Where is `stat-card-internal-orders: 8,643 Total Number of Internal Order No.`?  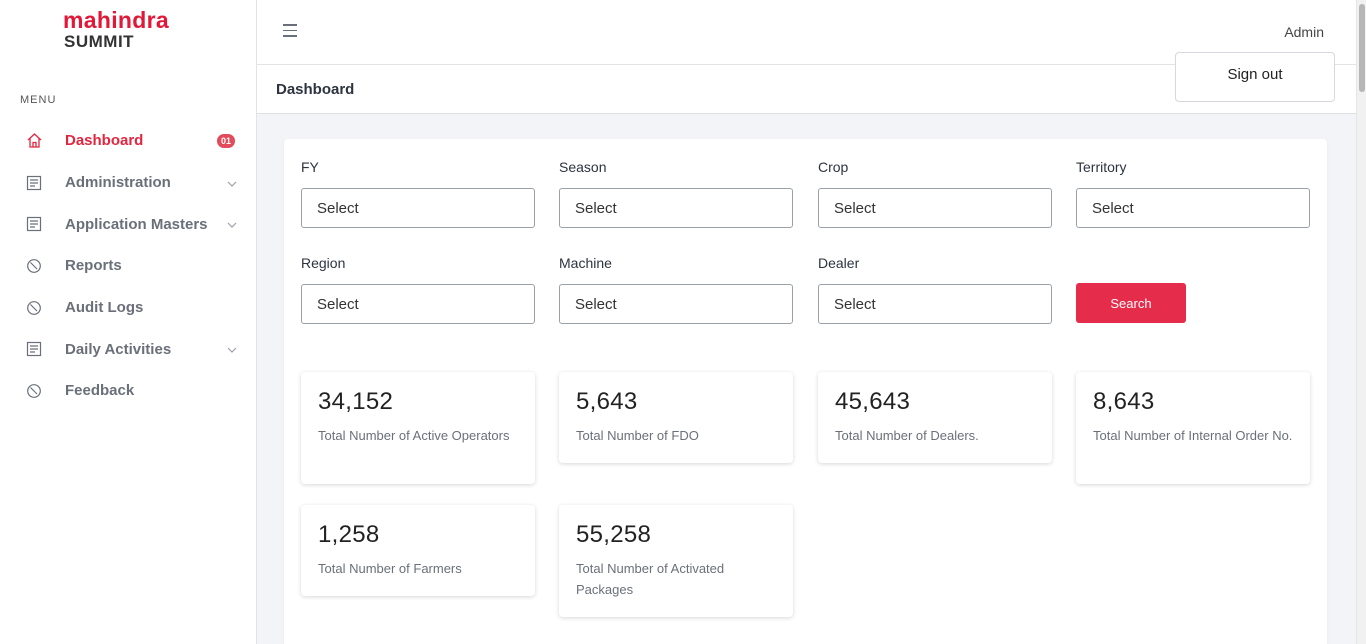 stat-card-internal-orders: 8,643 Total Number of Internal Order No. is located at coordinates (1193, 428).